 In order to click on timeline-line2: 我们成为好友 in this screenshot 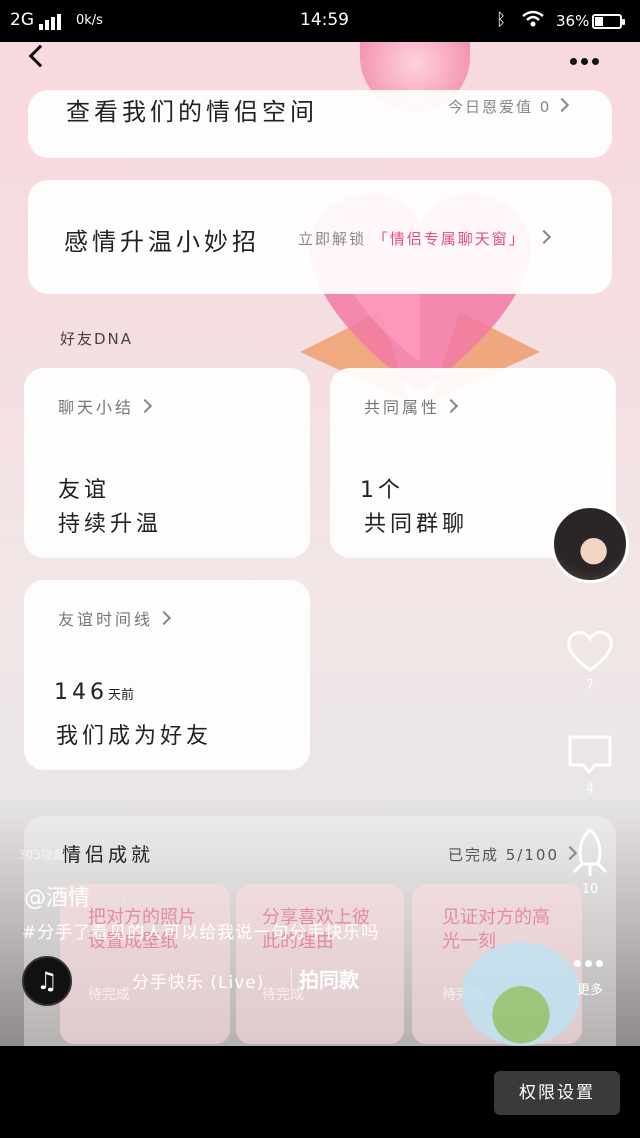, I will do `click(134, 736)`.